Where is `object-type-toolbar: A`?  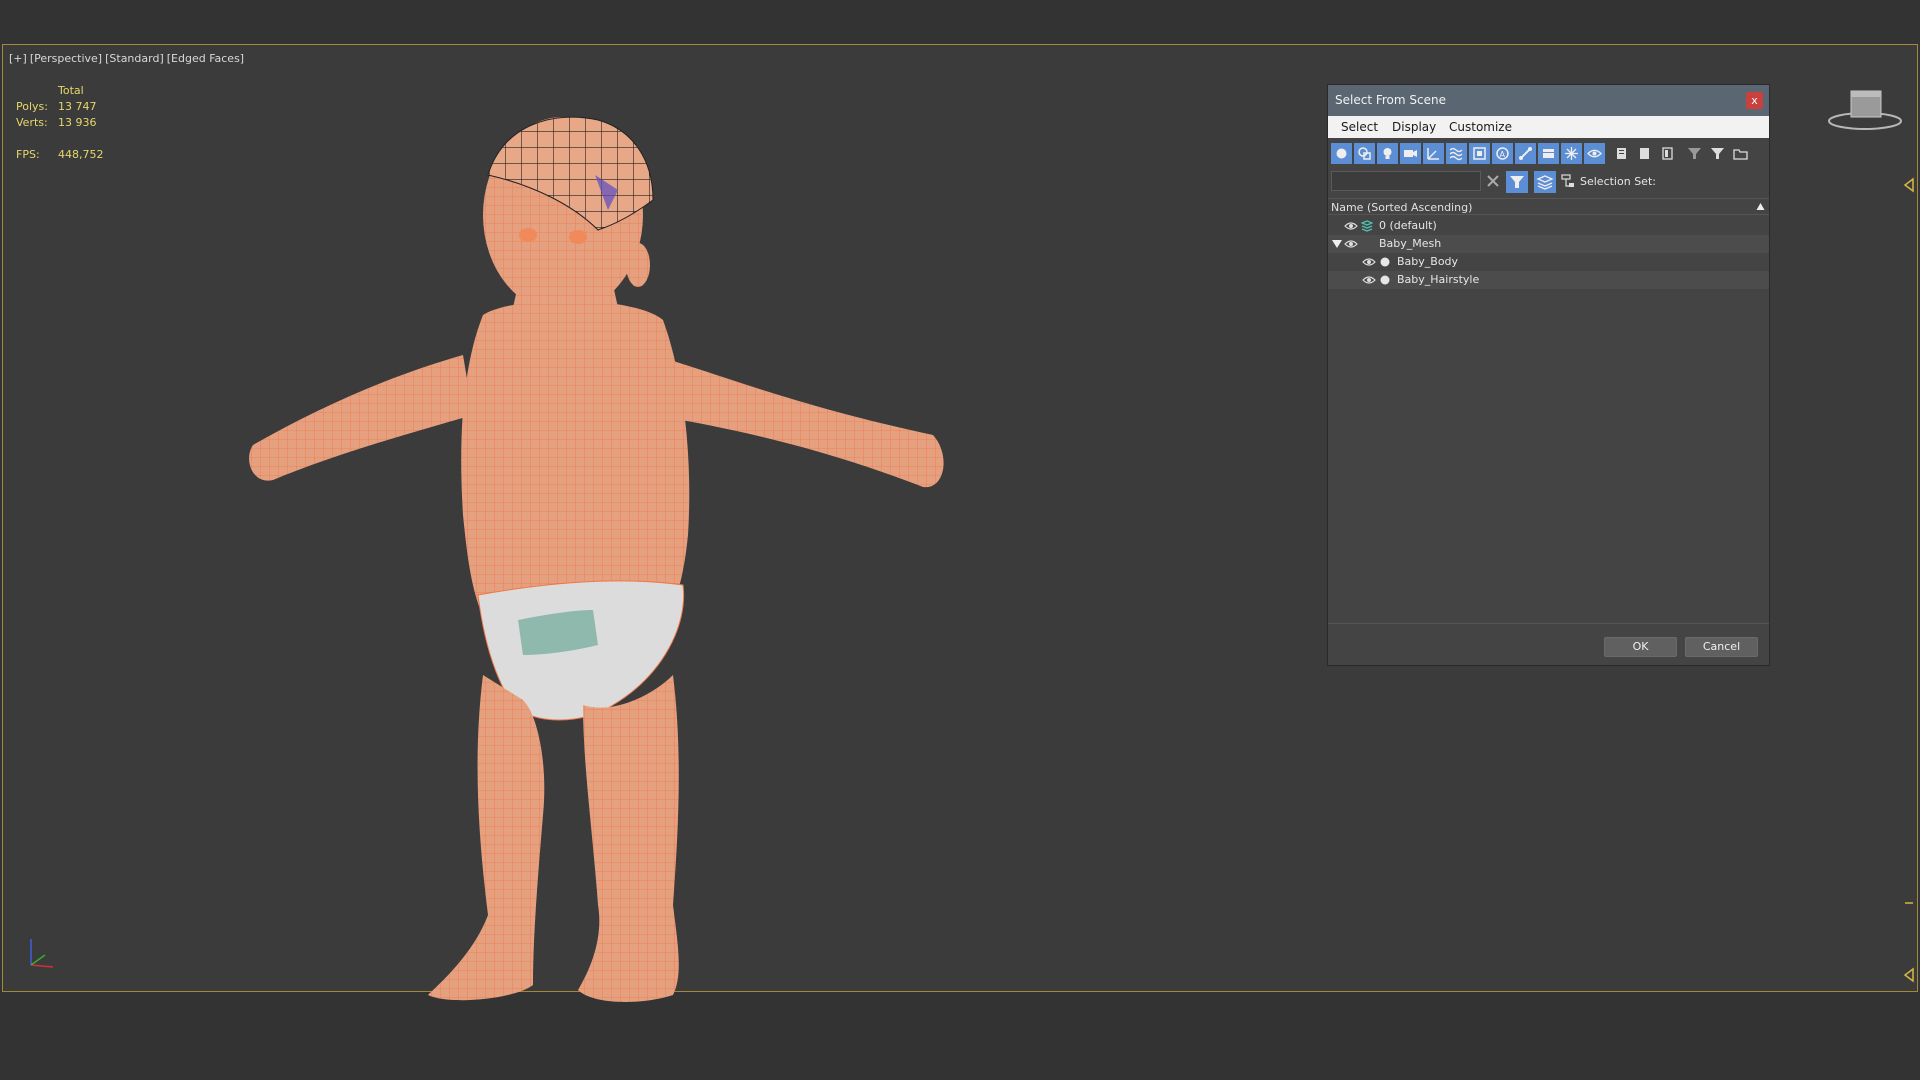
object-type-toolbar: A is located at coordinates (1548, 154).